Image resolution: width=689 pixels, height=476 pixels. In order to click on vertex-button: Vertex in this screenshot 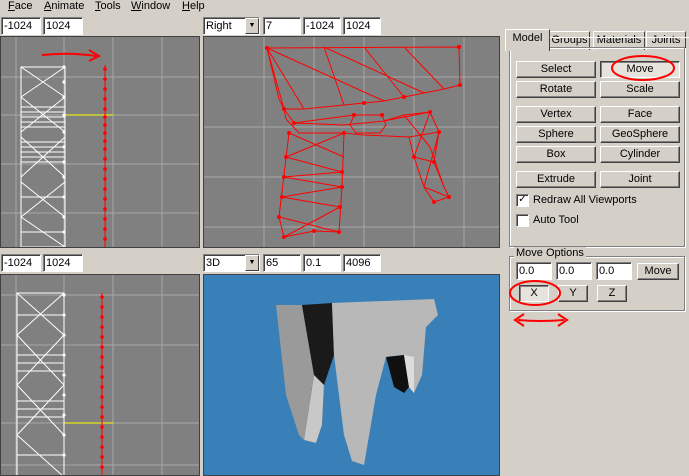, I will do `click(556, 114)`.